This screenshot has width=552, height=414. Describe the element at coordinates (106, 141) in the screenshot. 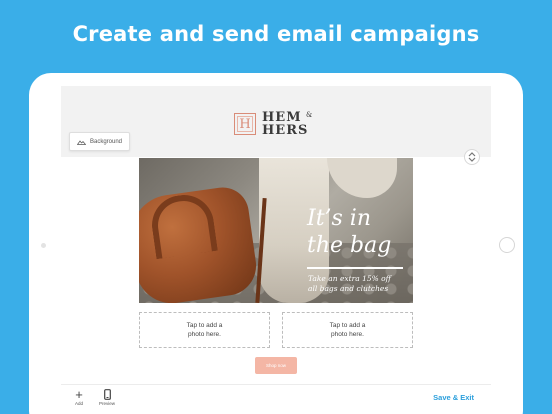

I see `background-button-label: Background` at that location.